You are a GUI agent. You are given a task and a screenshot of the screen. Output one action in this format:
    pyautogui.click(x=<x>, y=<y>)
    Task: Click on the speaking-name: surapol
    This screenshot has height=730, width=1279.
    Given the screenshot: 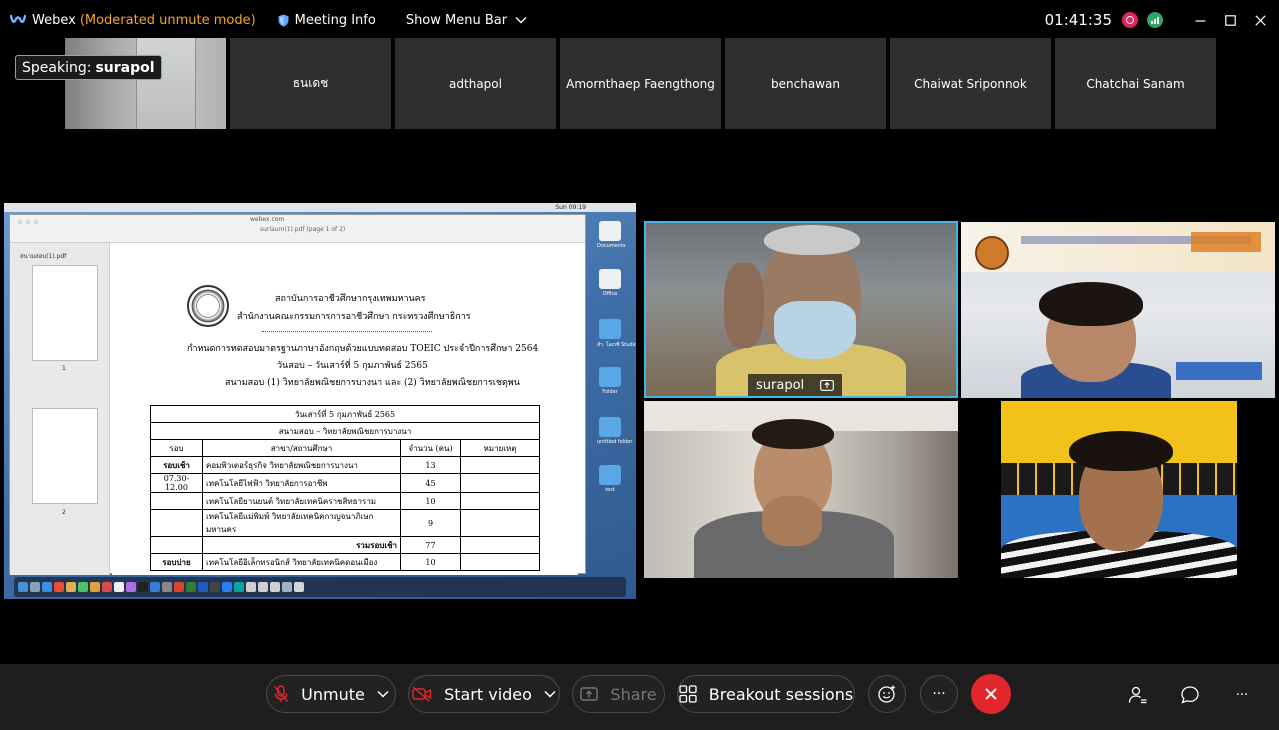 What is the action you would take?
    pyautogui.click(x=125, y=67)
    